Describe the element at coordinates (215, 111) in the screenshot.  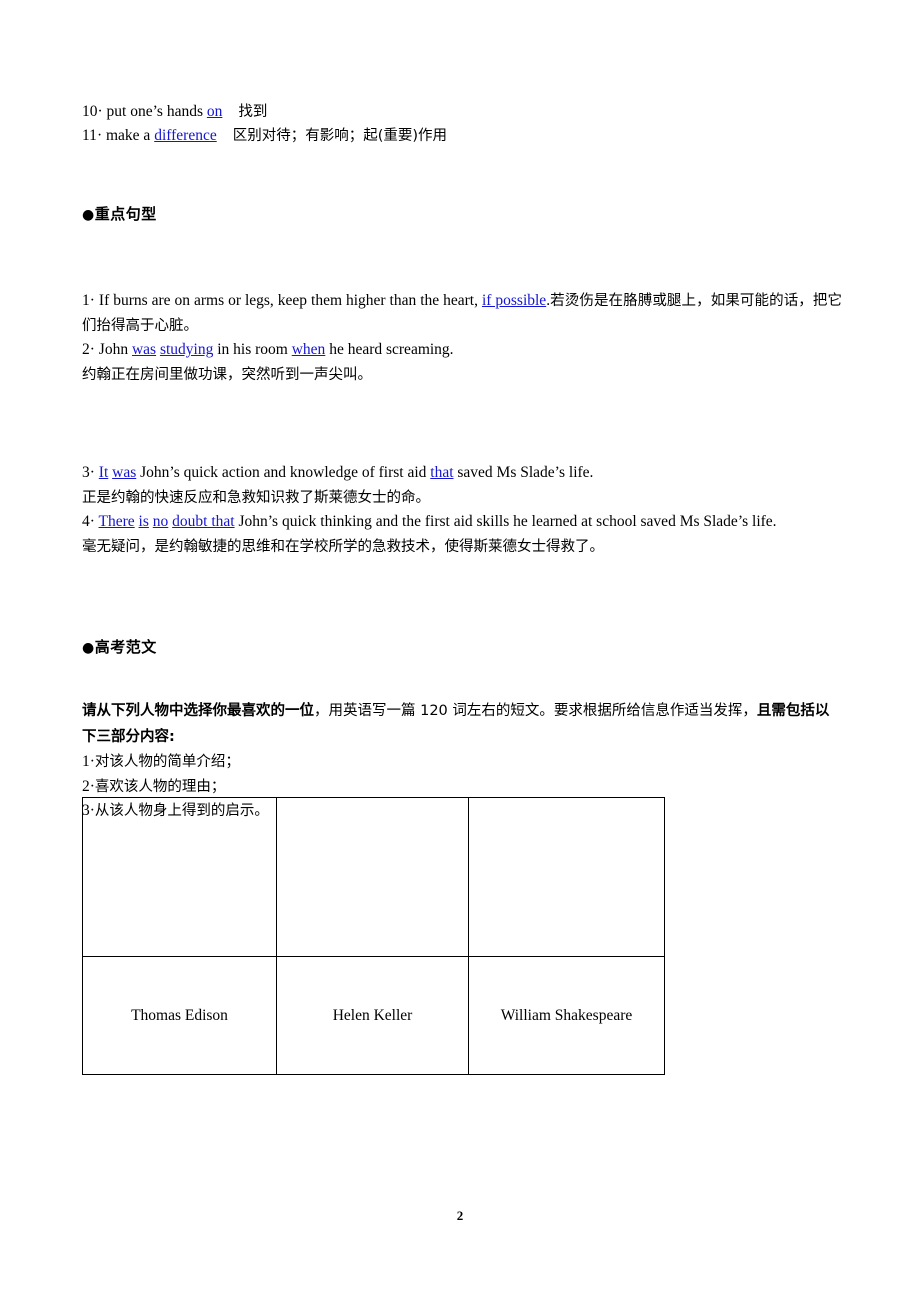
I see `vocab-phrase-link: on` at that location.